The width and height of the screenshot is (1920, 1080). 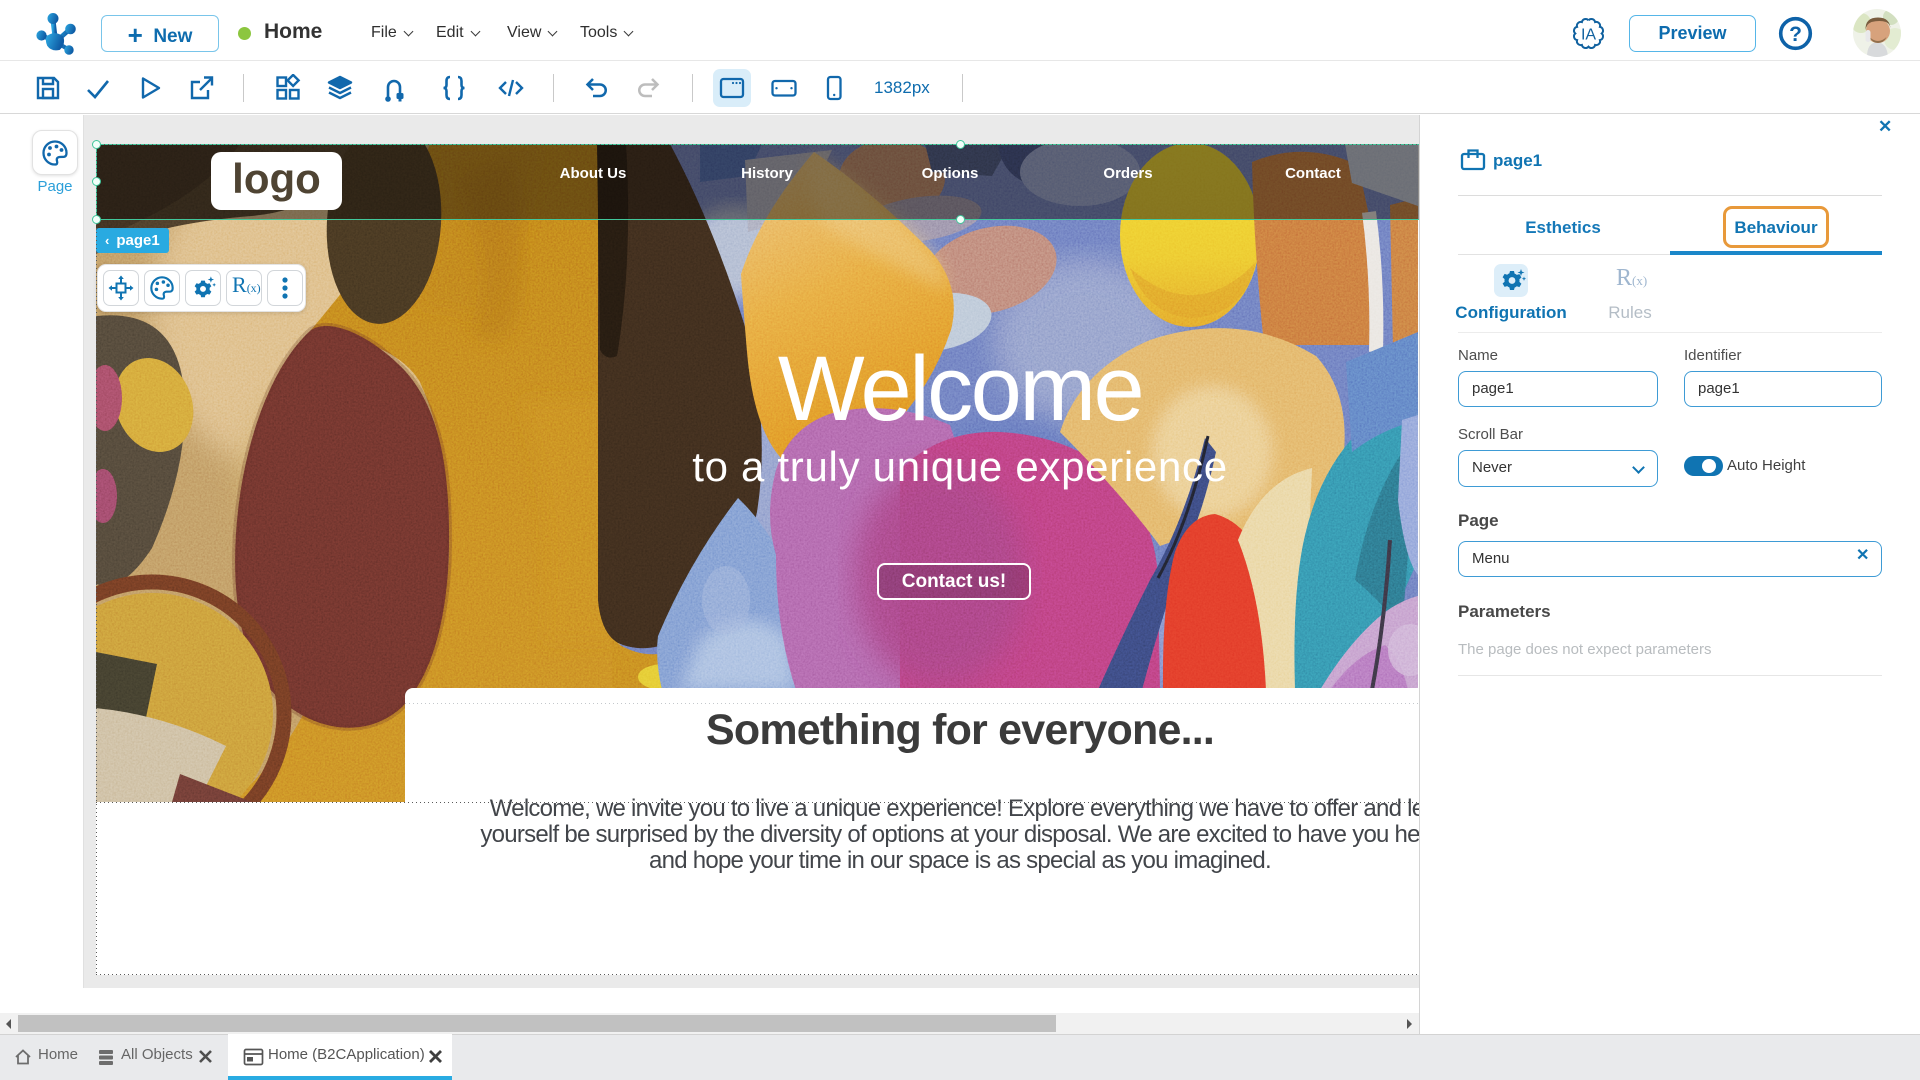 I want to click on svg-text: IA, so click(x=1588, y=35).